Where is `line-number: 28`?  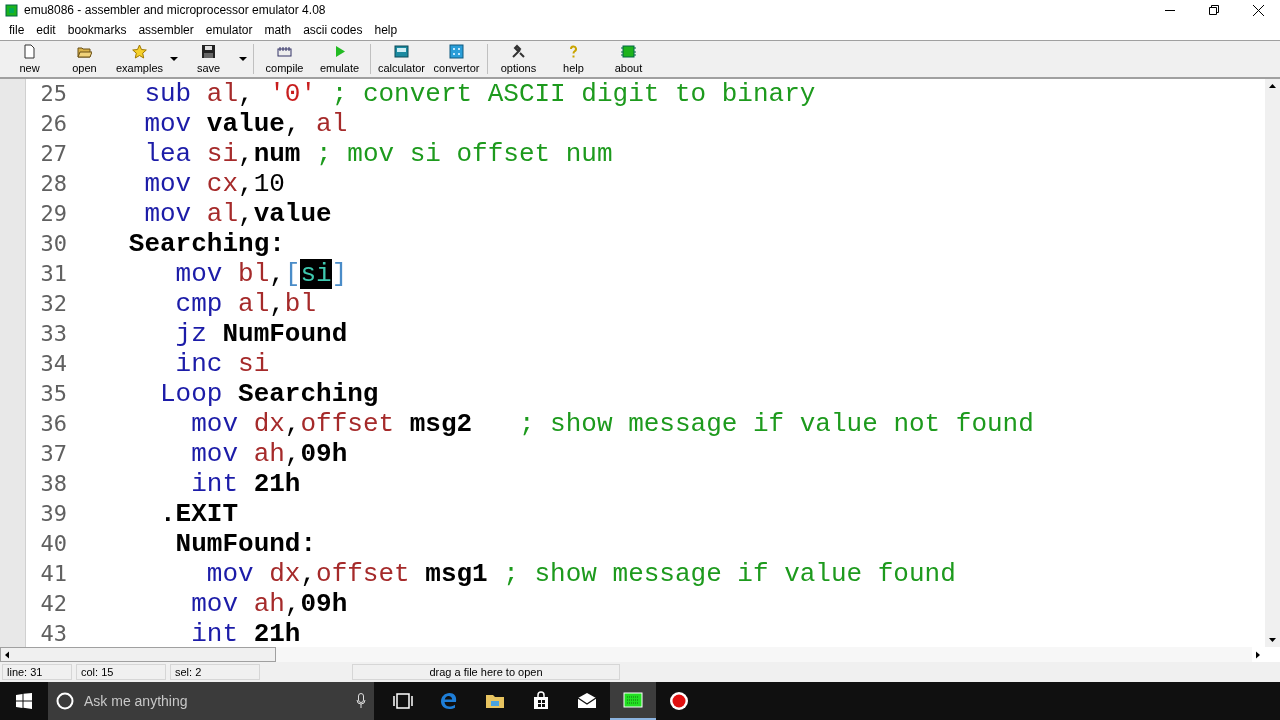
line-number: 28 is located at coordinates (53, 184).